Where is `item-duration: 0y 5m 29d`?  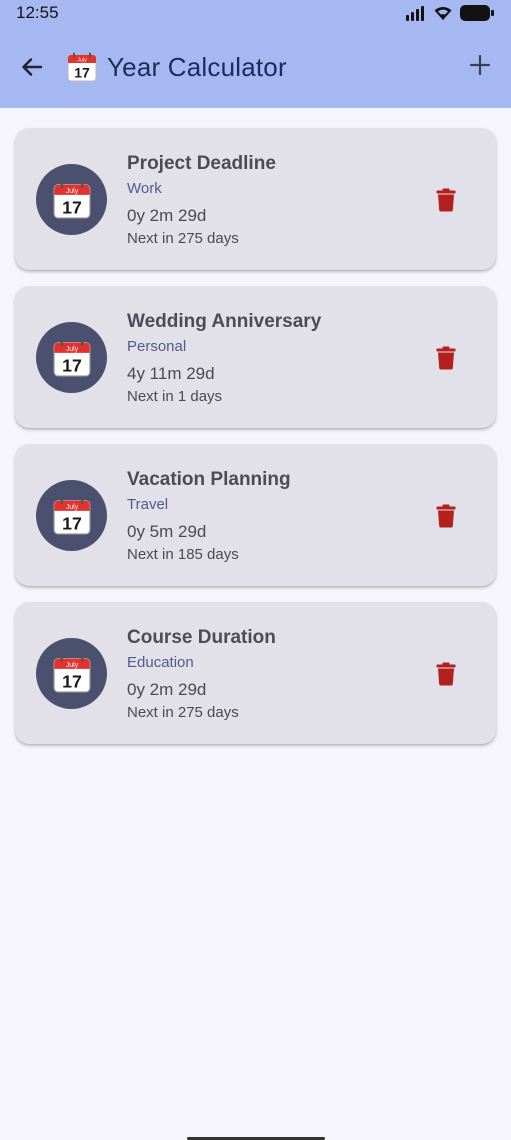 item-duration: 0y 5m 29d is located at coordinates (167, 531).